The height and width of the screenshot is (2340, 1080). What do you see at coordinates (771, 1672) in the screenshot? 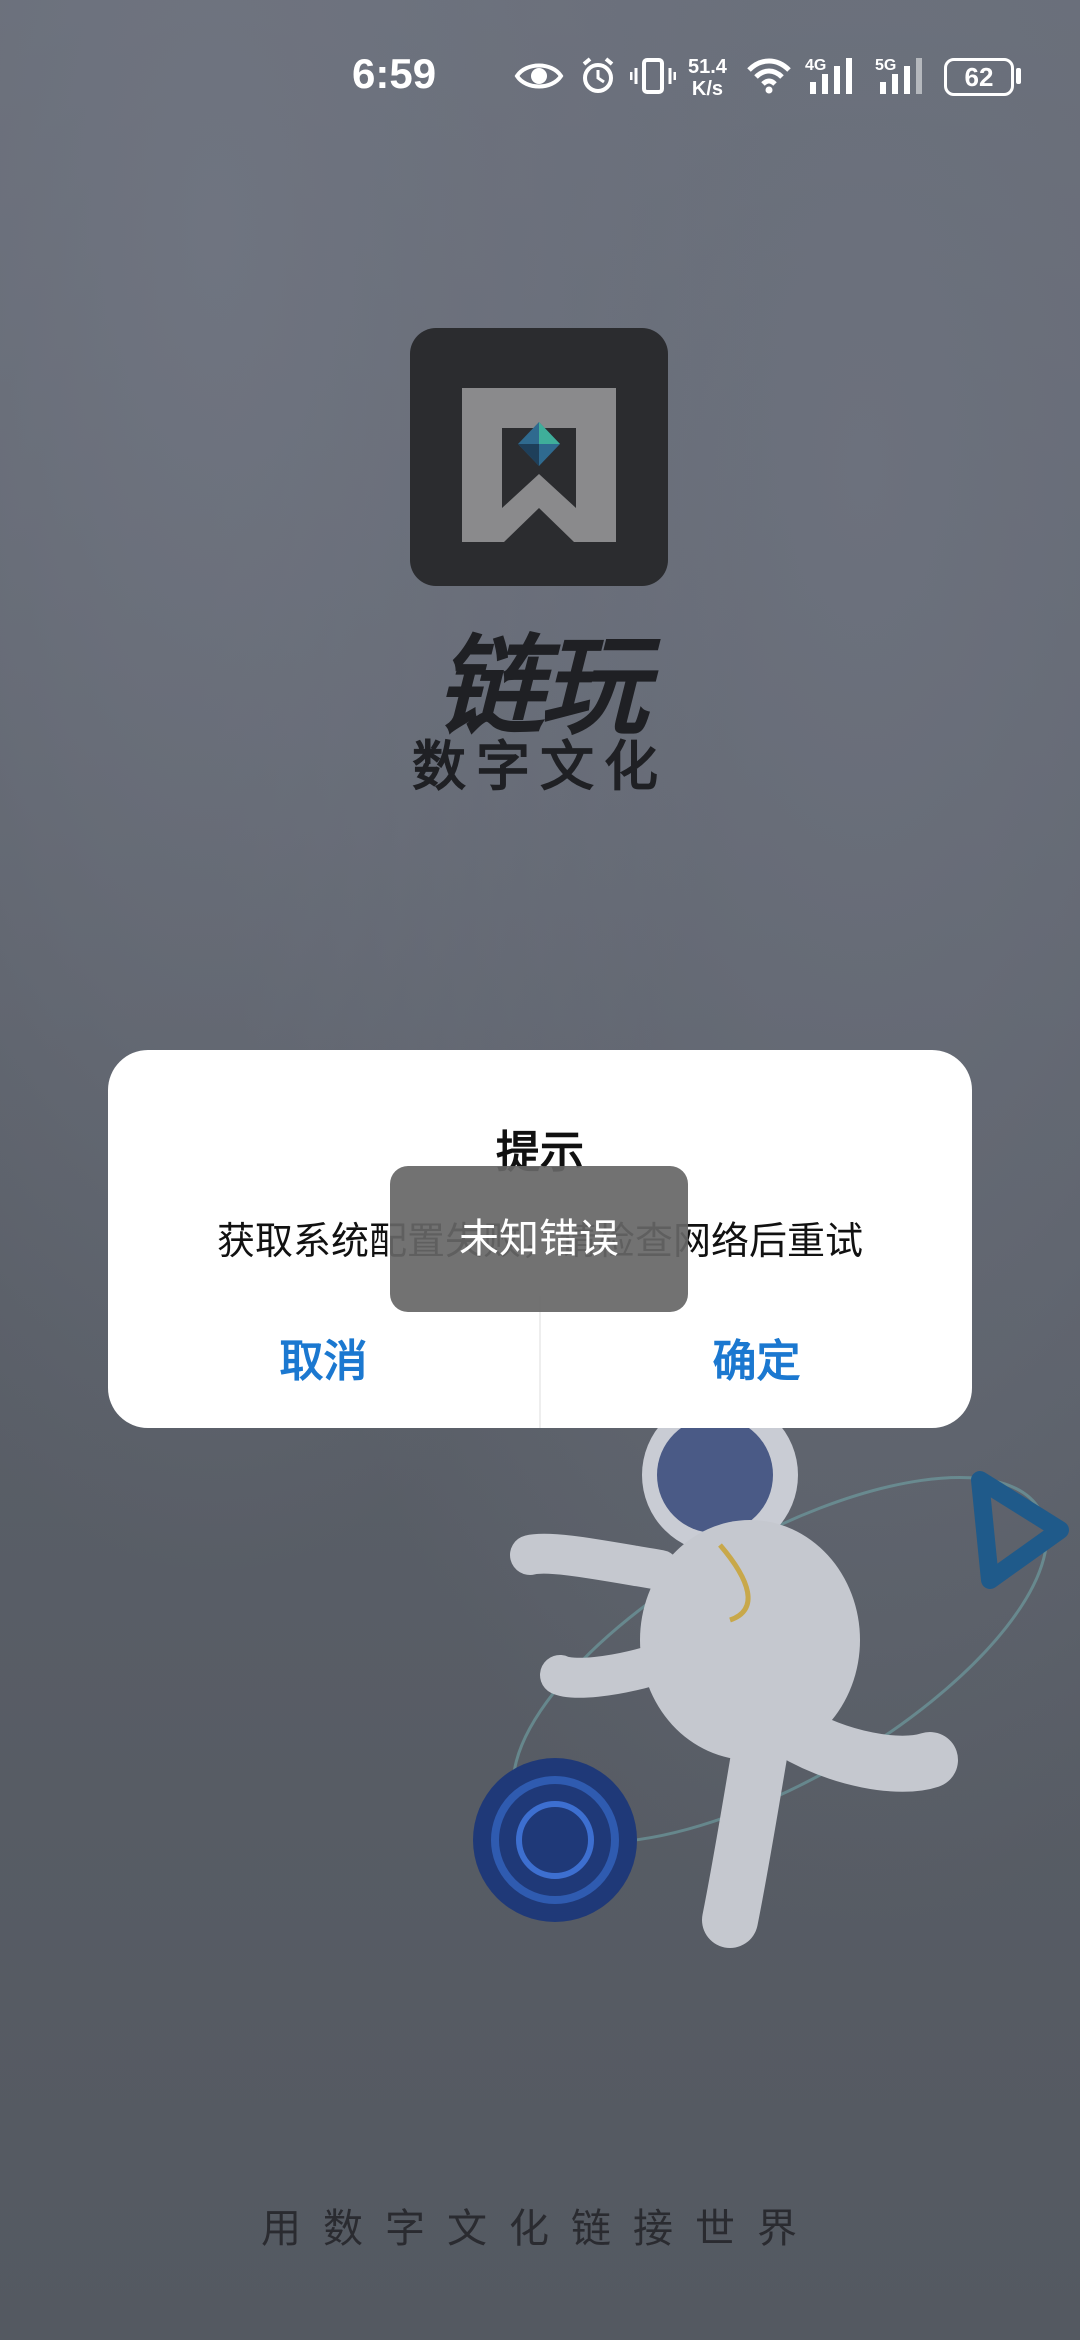
I see `astronaut-illustration` at bounding box center [771, 1672].